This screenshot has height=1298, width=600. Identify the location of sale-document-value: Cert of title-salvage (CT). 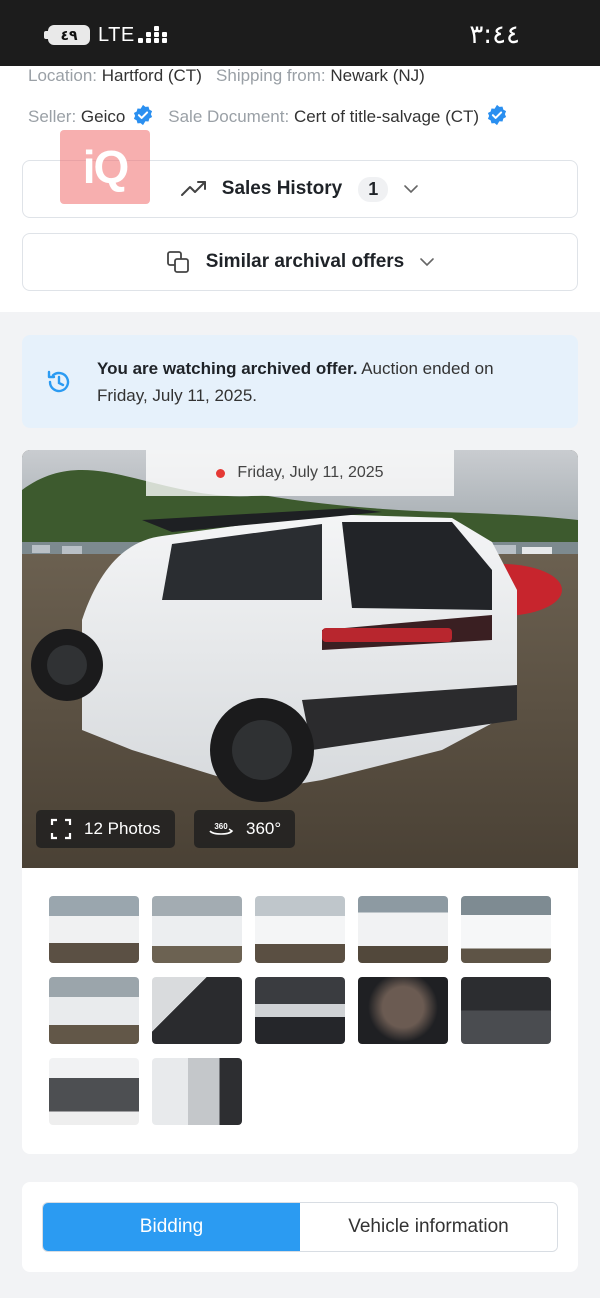
(386, 116).